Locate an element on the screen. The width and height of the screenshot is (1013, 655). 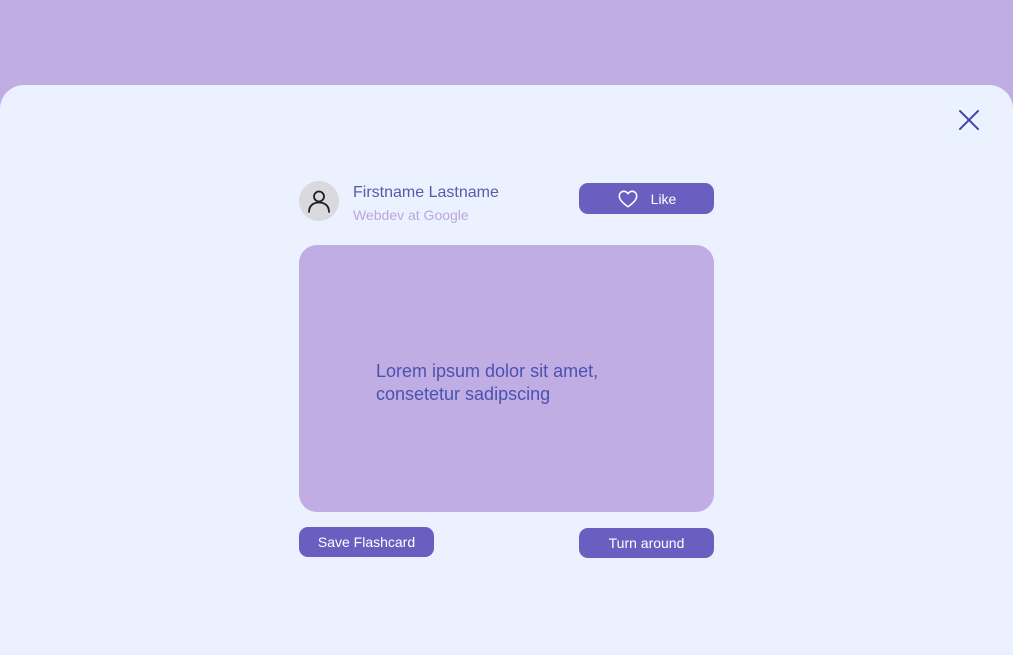
turn-around-label: Turn around is located at coordinates (646, 543).